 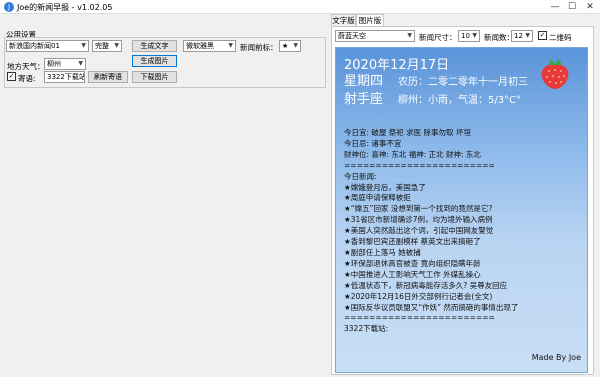 What do you see at coordinates (360, 176) in the screenshot?
I see `preview-line: 今日新闻:` at bounding box center [360, 176].